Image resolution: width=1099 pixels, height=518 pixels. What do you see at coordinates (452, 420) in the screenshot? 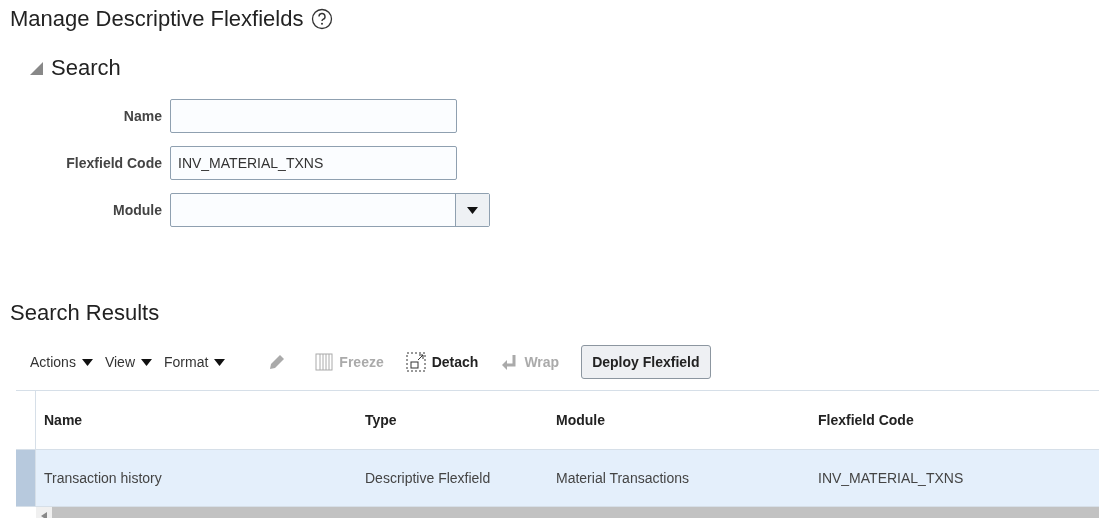
I see `column-header: Type` at bounding box center [452, 420].